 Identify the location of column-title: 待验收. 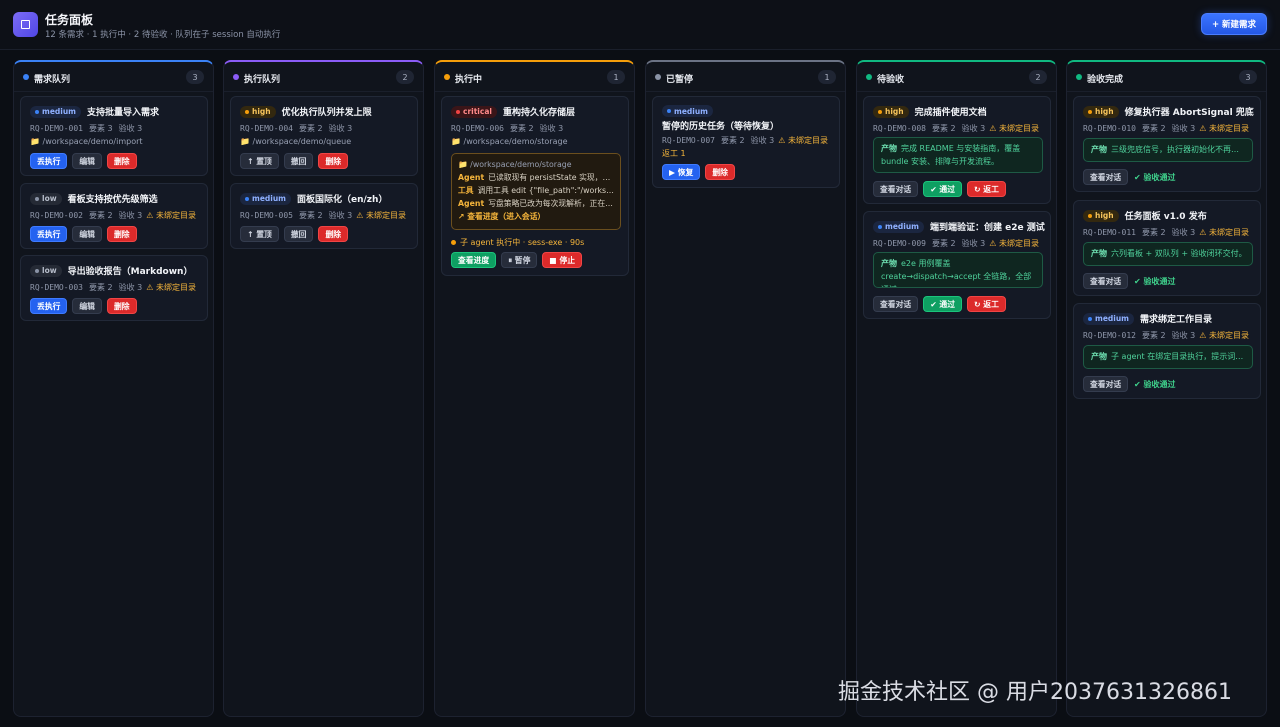
(891, 80).